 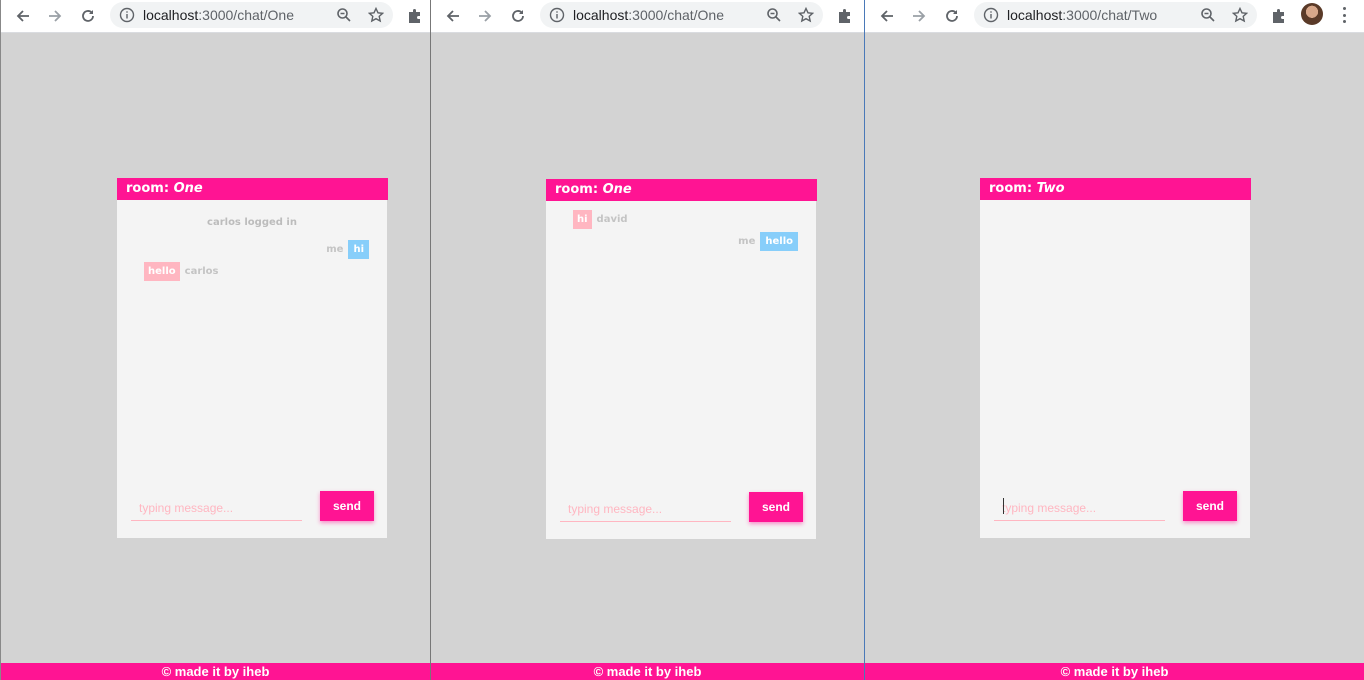 What do you see at coordinates (1115, 189) in the screenshot?
I see `chat-header: room: Two` at bounding box center [1115, 189].